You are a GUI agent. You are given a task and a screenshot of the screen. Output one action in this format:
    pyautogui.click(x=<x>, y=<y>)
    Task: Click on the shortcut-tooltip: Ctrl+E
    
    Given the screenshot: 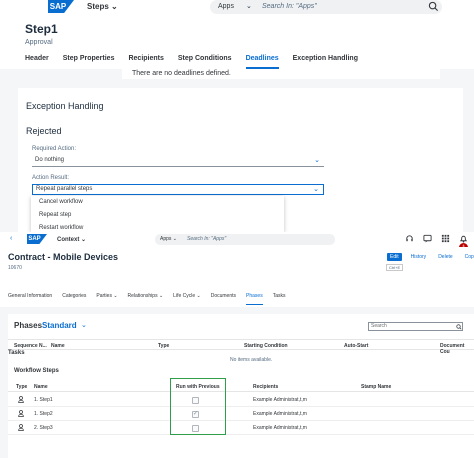 What is the action you would take?
    pyautogui.click(x=395, y=267)
    